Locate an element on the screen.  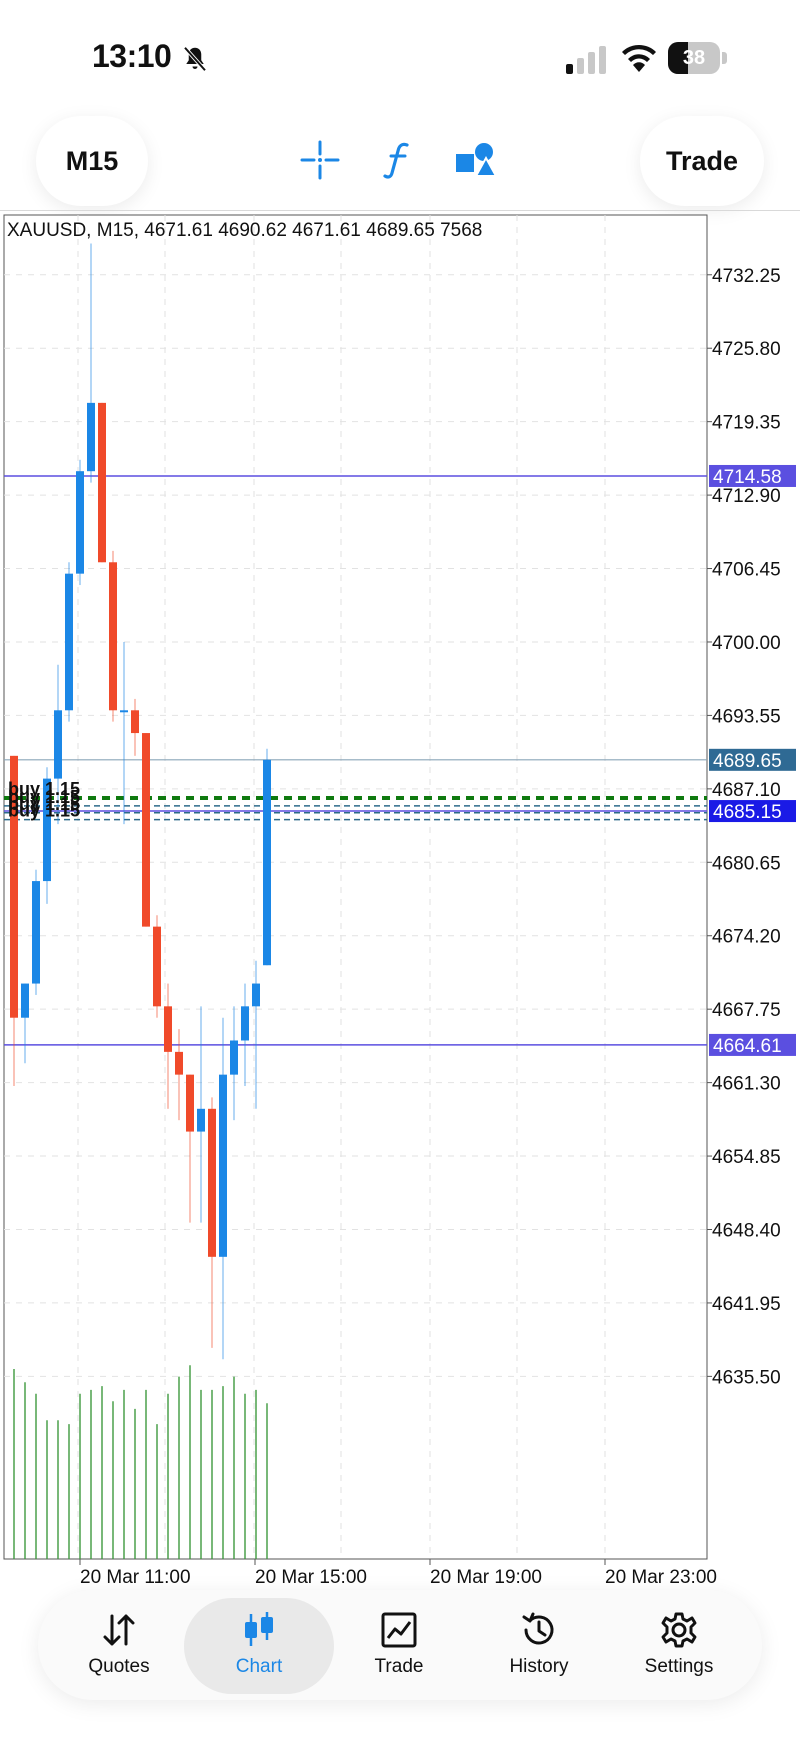
nav-trade: Trade is located at coordinates (399, 1646).